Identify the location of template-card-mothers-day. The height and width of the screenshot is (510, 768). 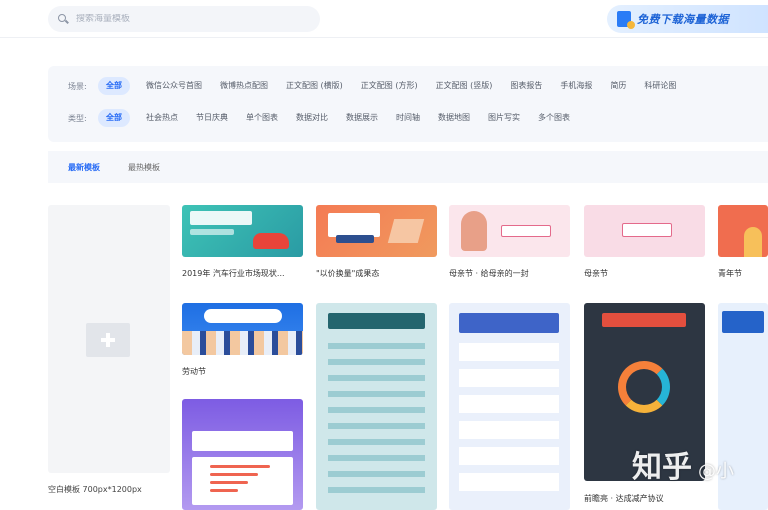
(644, 231).